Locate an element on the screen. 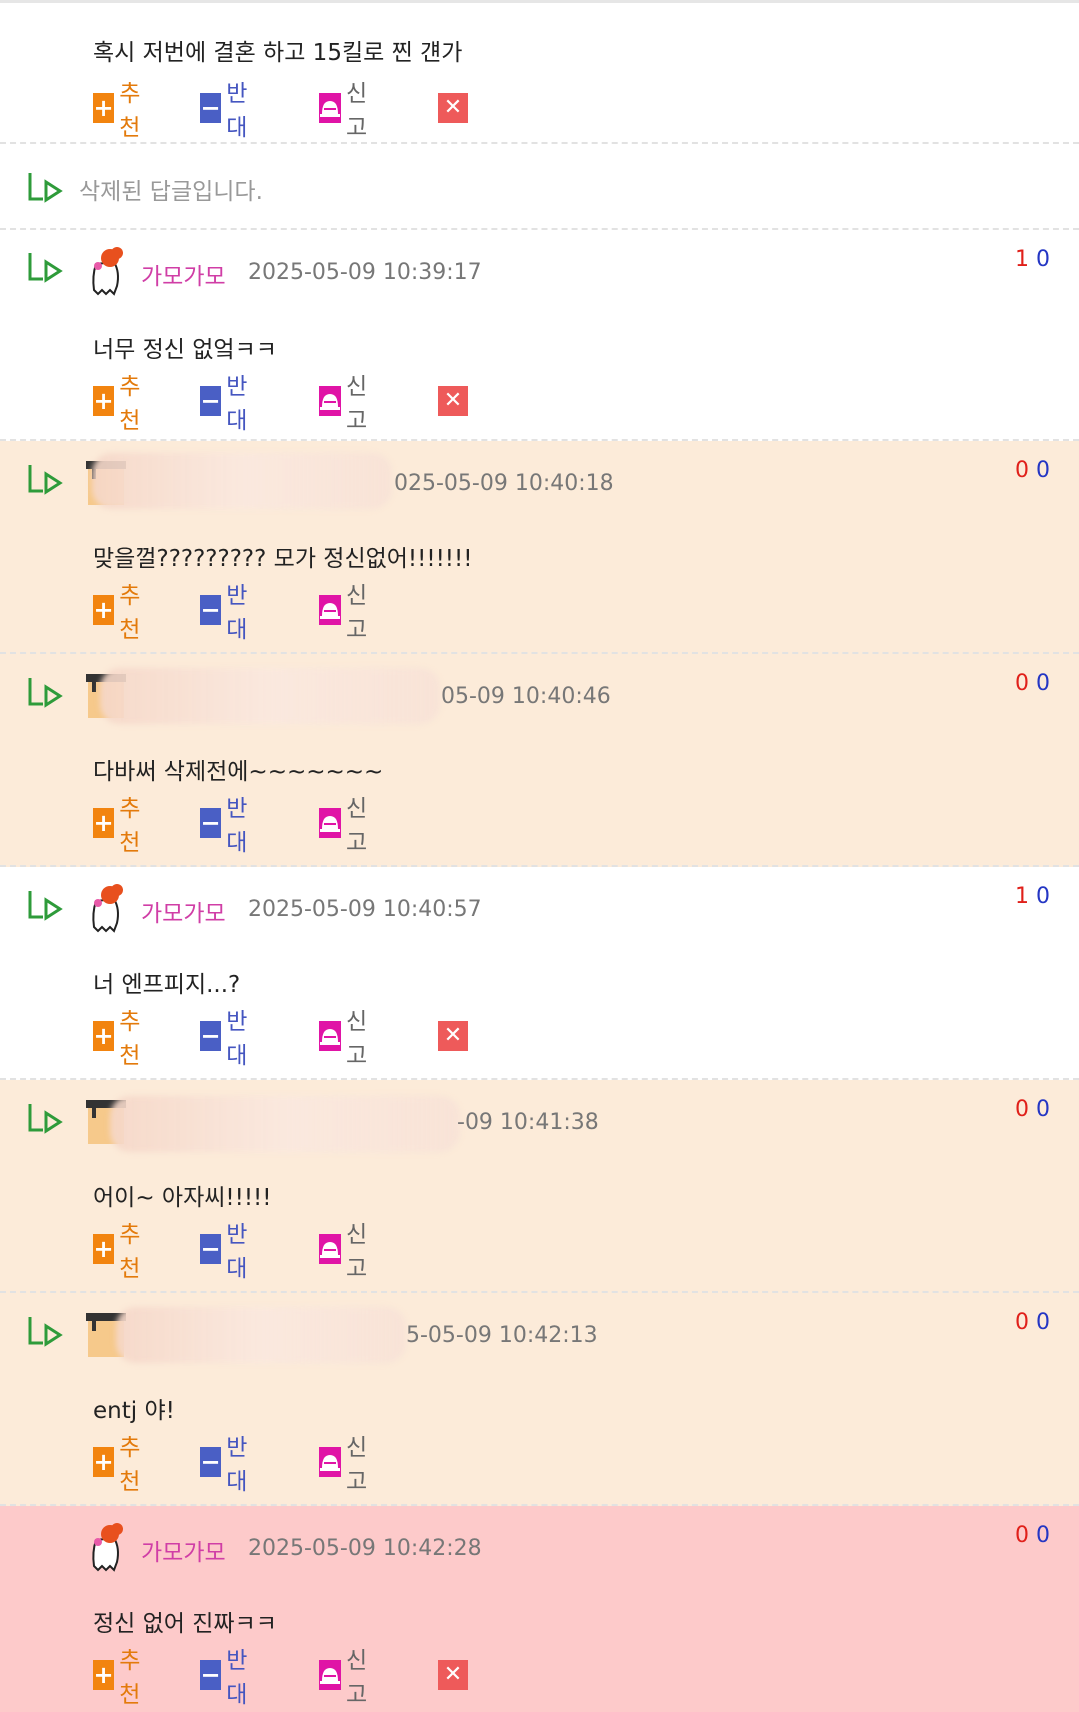  comment-text: 너무 정신 없엌ㅋㅋ is located at coordinates (185, 350).